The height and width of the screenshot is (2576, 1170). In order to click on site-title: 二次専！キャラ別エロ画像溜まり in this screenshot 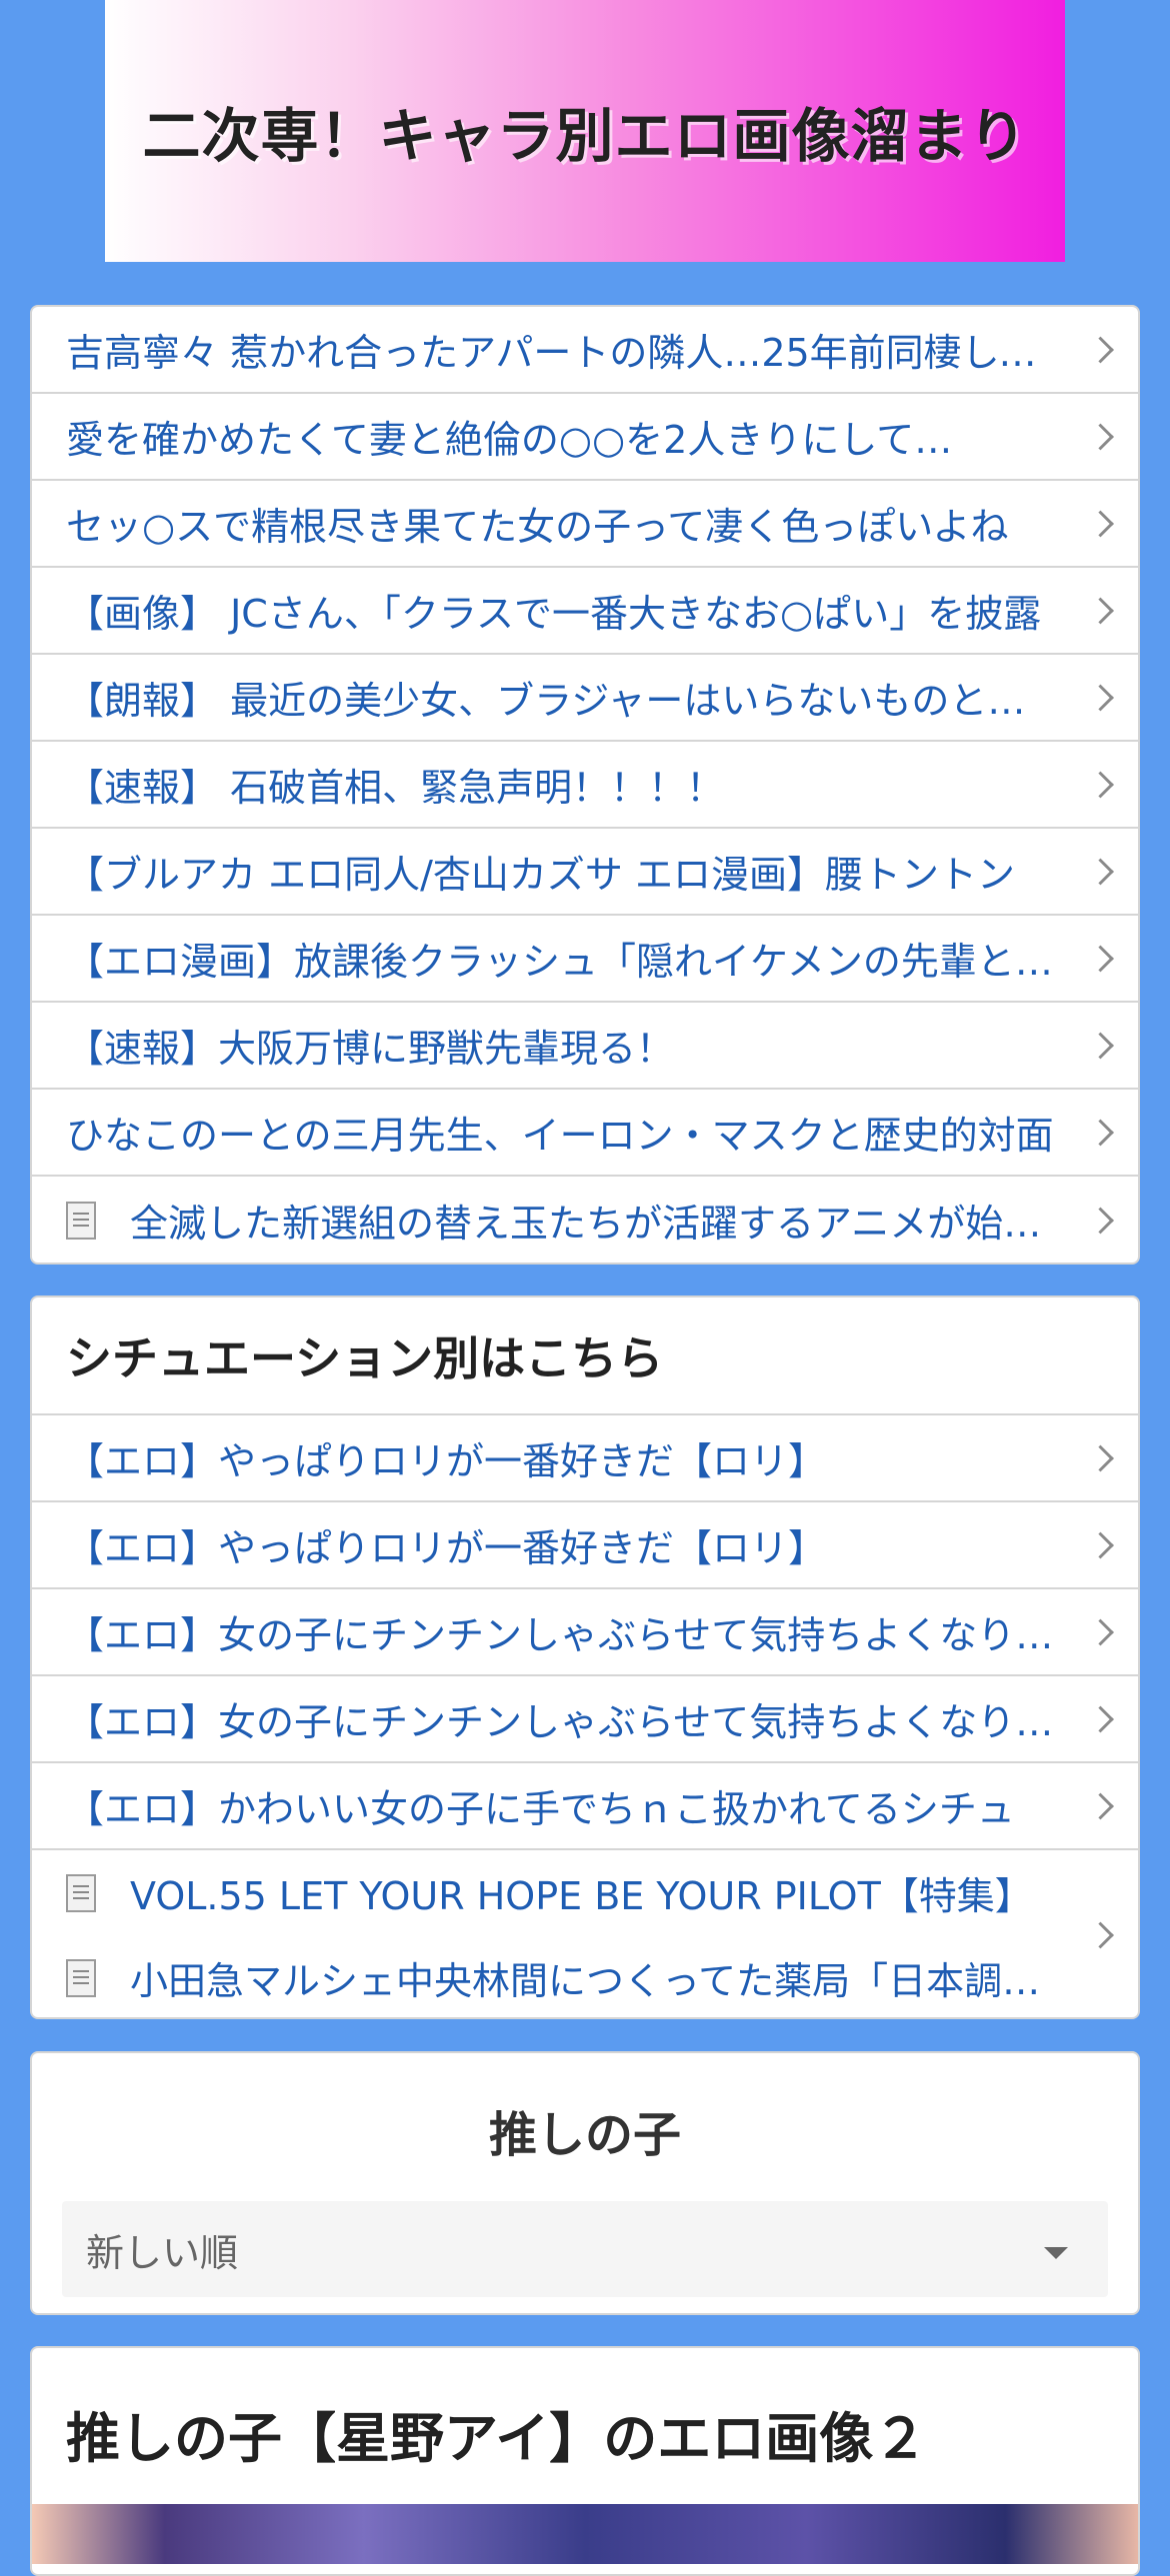, I will do `click(585, 136)`.